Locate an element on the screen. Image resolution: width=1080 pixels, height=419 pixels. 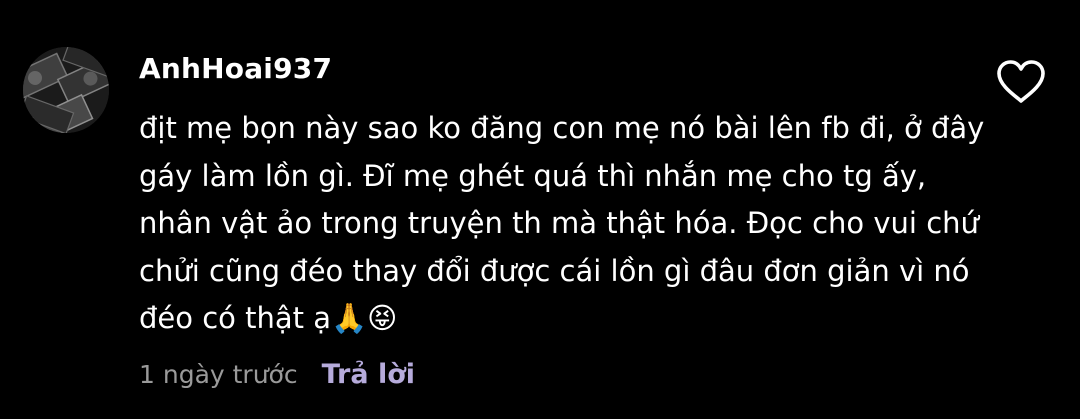
timestamp: 1 ngày trước is located at coordinates (218, 374).